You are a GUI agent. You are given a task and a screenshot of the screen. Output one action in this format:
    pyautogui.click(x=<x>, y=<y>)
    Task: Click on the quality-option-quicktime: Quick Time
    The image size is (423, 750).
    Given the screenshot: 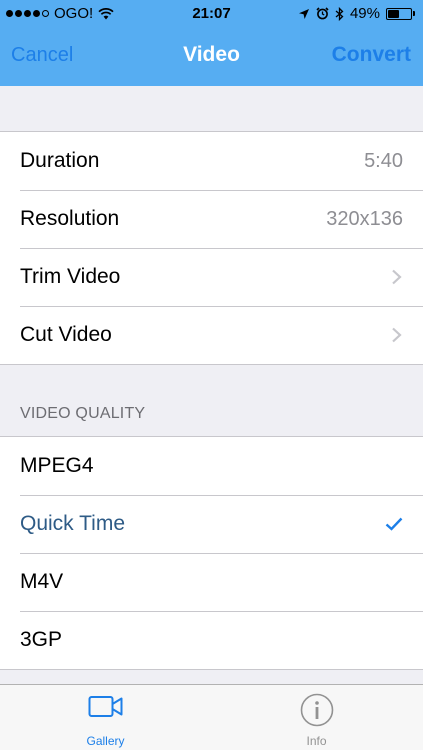 What is the action you would take?
    pyautogui.click(x=211, y=524)
    